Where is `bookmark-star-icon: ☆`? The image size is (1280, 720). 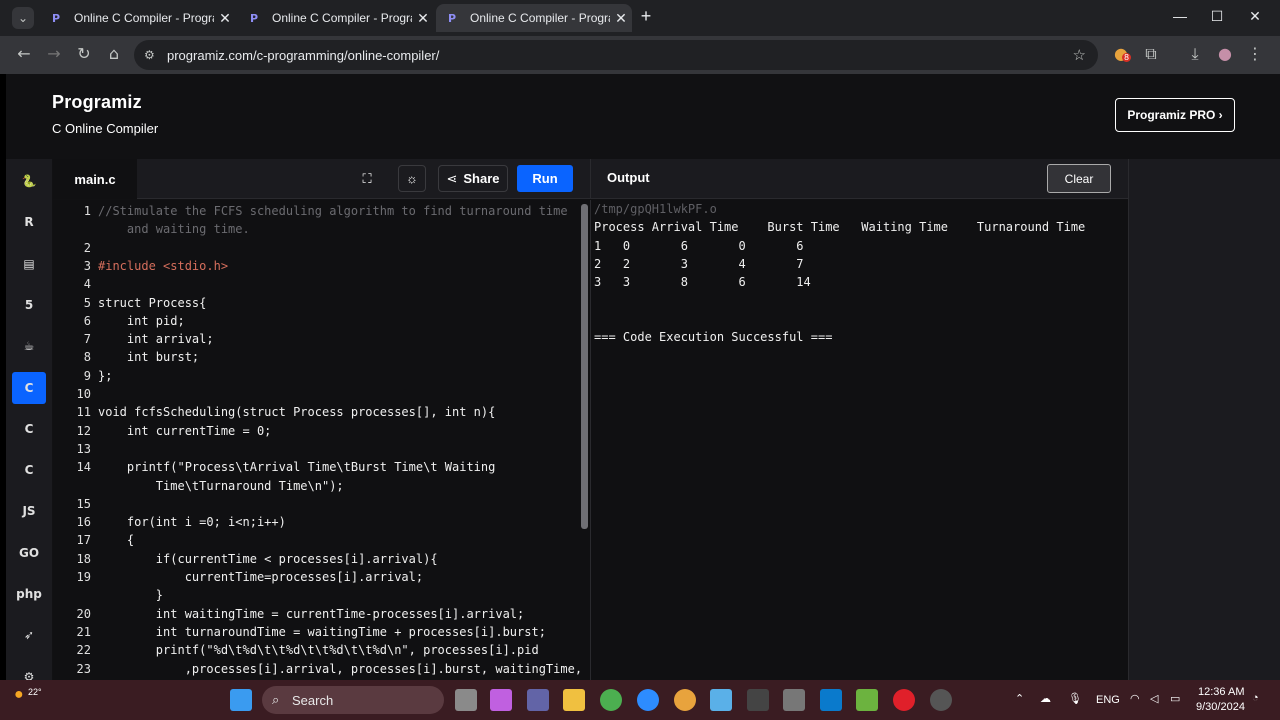
bookmark-star-icon: ☆ is located at coordinates (1079, 55).